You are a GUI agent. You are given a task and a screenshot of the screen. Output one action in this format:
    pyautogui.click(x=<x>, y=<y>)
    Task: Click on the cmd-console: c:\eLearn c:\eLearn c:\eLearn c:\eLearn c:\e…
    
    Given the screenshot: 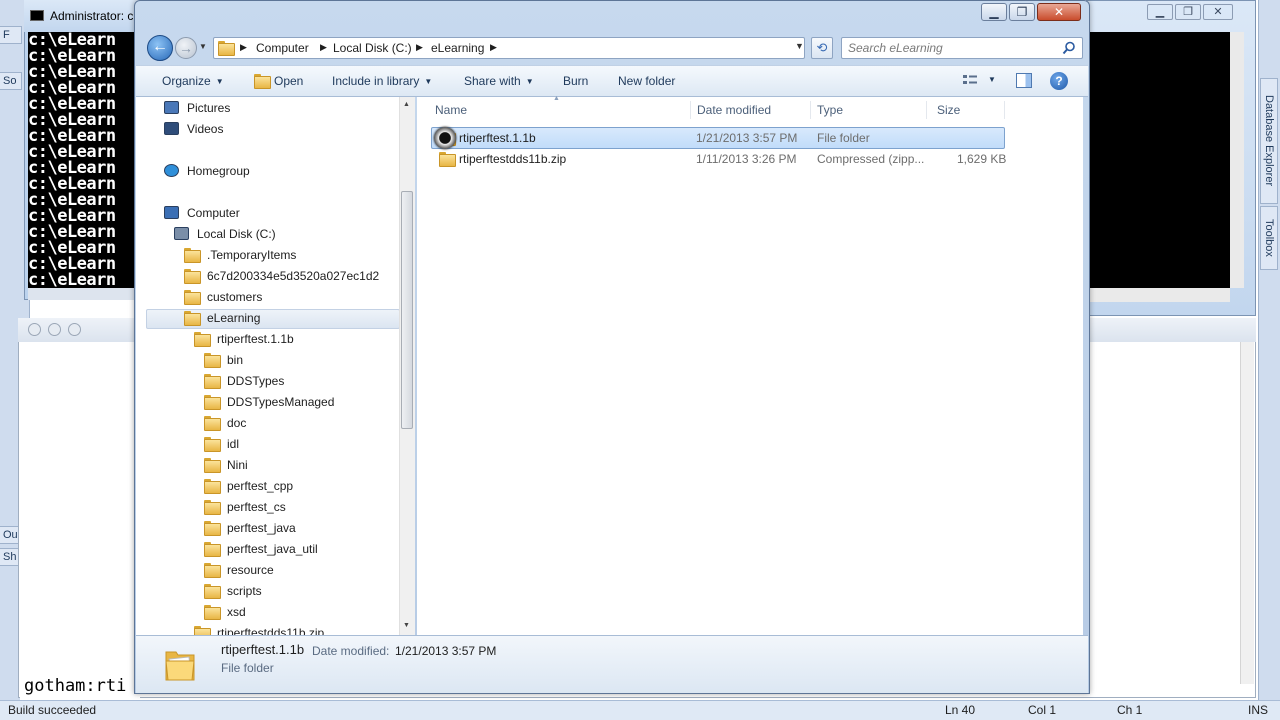 What is the action you would take?
    pyautogui.click(x=82, y=160)
    